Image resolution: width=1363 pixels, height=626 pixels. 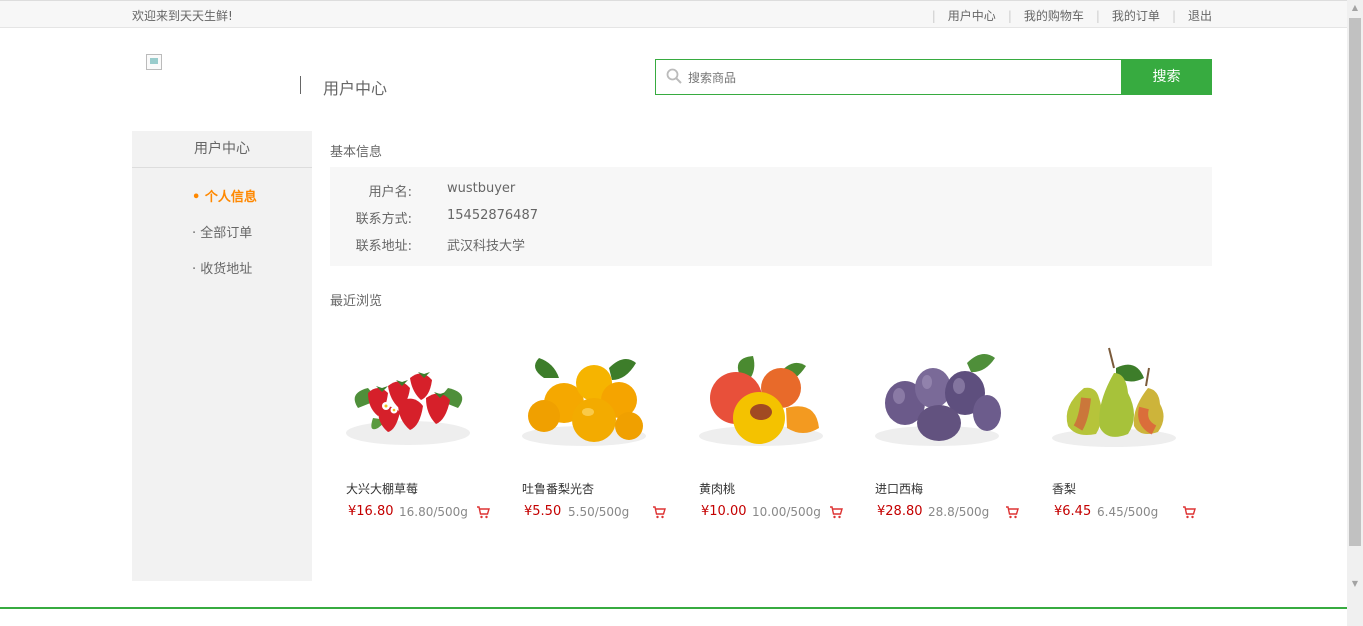 What do you see at coordinates (724, 511) in the screenshot?
I see `product-price: ¥10.00` at bounding box center [724, 511].